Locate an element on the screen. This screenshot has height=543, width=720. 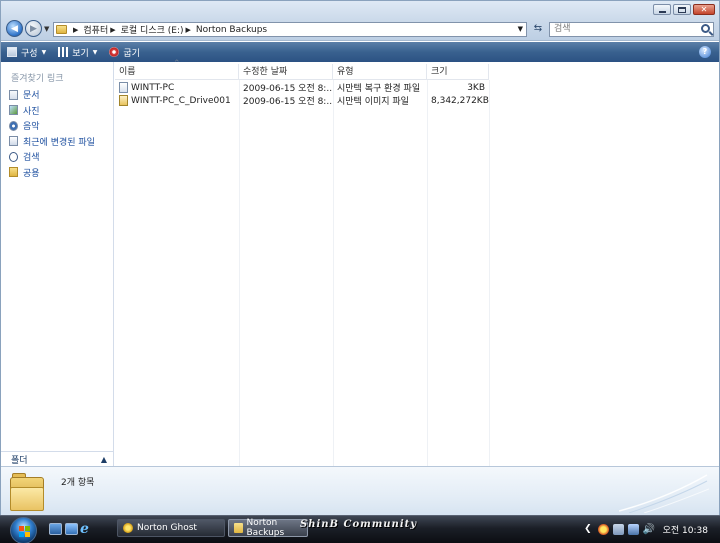
volume-icon: 🔊 is located at coordinates (649, 529).